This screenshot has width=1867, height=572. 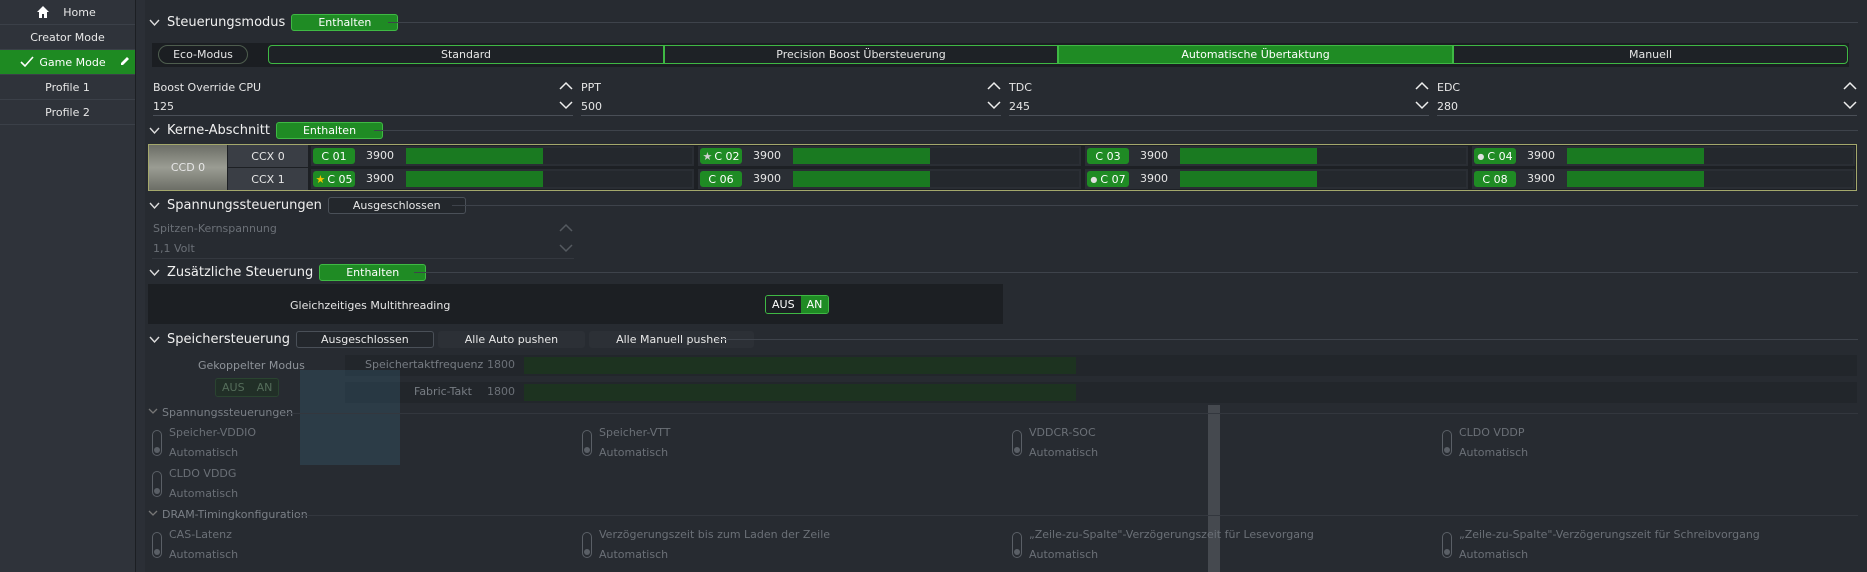 I want to click on core-row: ★ C 05 3900, so click(x=502, y=179).